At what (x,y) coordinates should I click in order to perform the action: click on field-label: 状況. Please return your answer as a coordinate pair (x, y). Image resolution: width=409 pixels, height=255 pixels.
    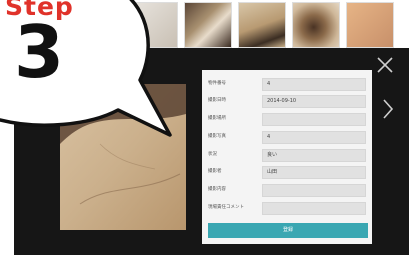
    Looking at the image, I should click on (212, 154).